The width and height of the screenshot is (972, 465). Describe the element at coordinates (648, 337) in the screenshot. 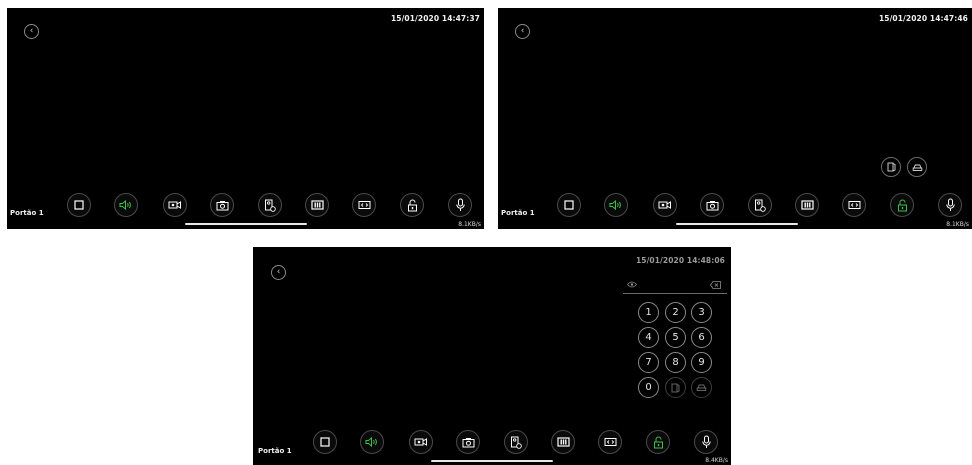

I see `key-4: 4` at that location.